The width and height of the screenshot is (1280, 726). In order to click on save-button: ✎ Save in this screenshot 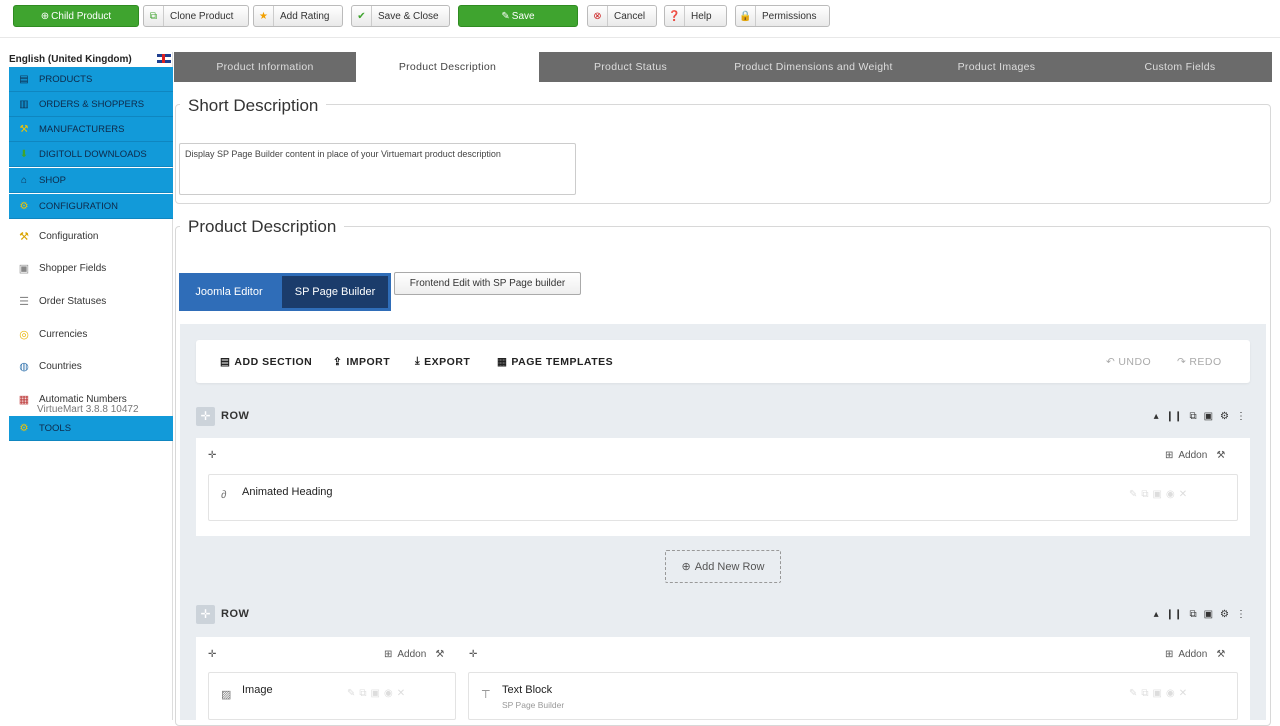, I will do `click(518, 16)`.